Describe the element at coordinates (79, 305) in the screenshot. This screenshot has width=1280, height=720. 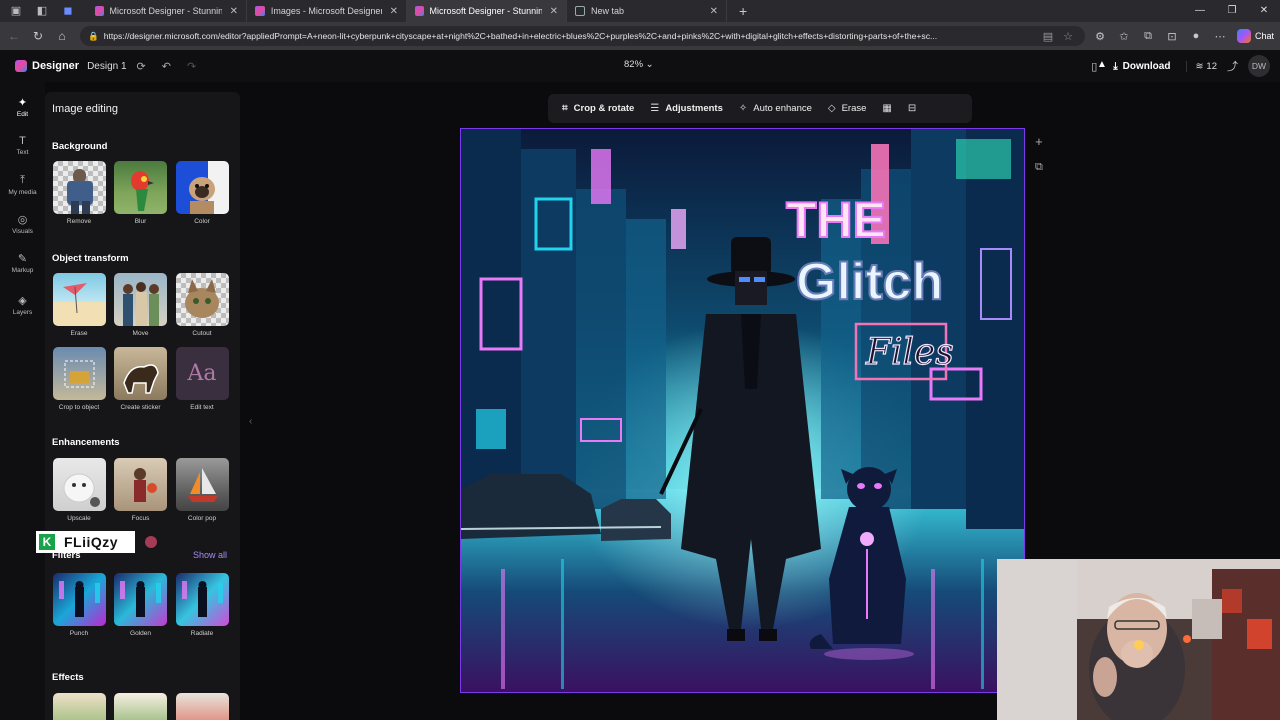
I see `erase-object-option: Erase` at that location.